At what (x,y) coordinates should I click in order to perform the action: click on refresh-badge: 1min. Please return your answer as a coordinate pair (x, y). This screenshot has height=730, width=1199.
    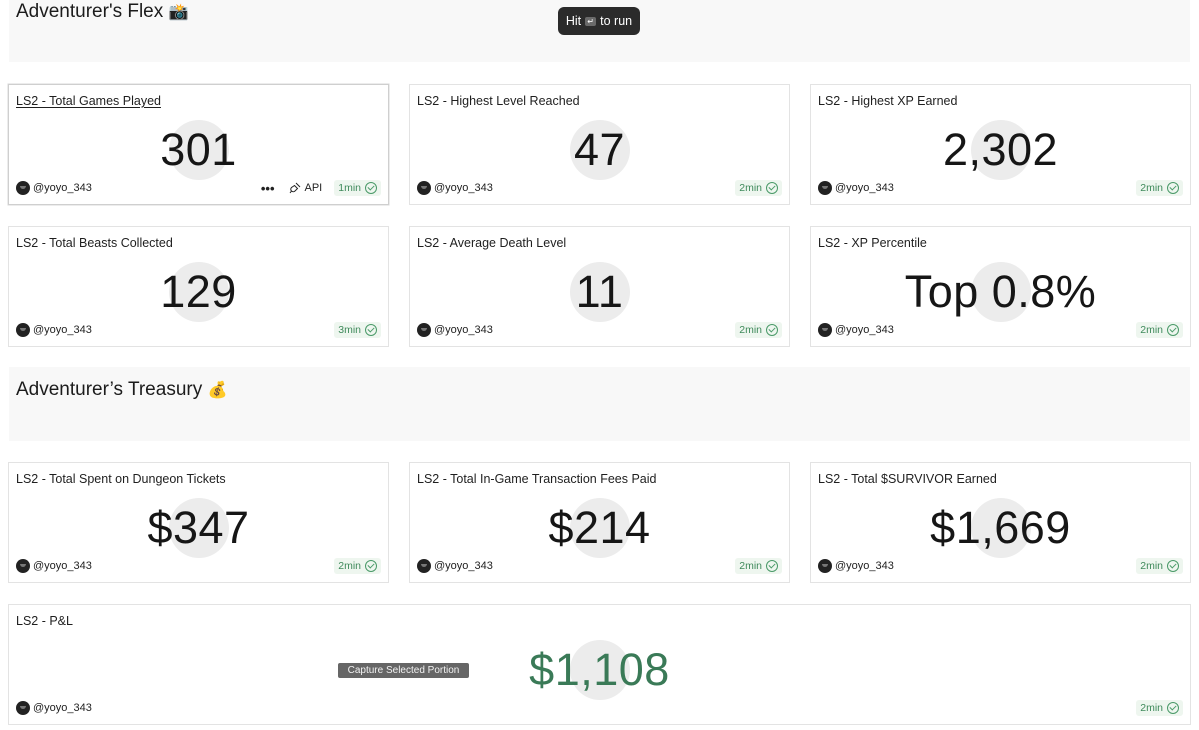
    Looking at the image, I should click on (357, 188).